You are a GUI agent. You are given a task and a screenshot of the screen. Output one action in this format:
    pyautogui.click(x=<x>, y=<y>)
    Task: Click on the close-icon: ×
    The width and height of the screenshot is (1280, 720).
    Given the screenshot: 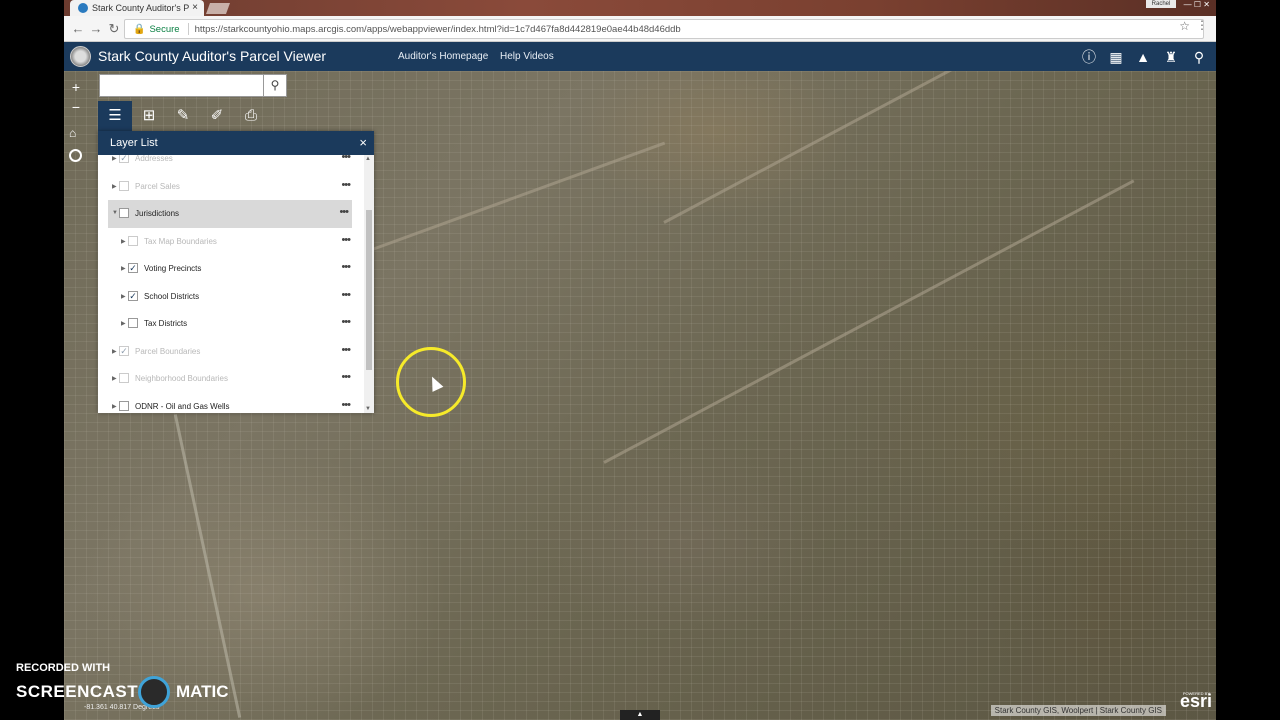 What is the action you would take?
    pyautogui.click(x=363, y=143)
    